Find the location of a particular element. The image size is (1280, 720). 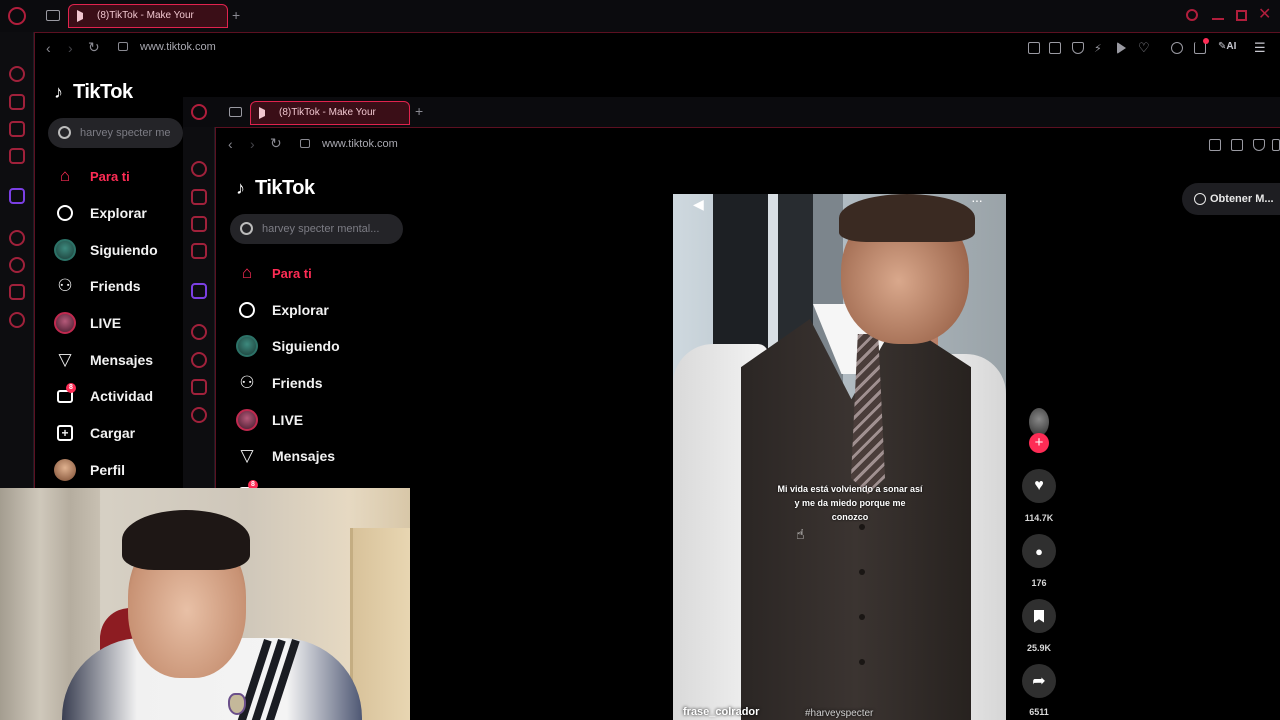

easy-setup-icon: ☰ is located at coordinates (1260, 48).